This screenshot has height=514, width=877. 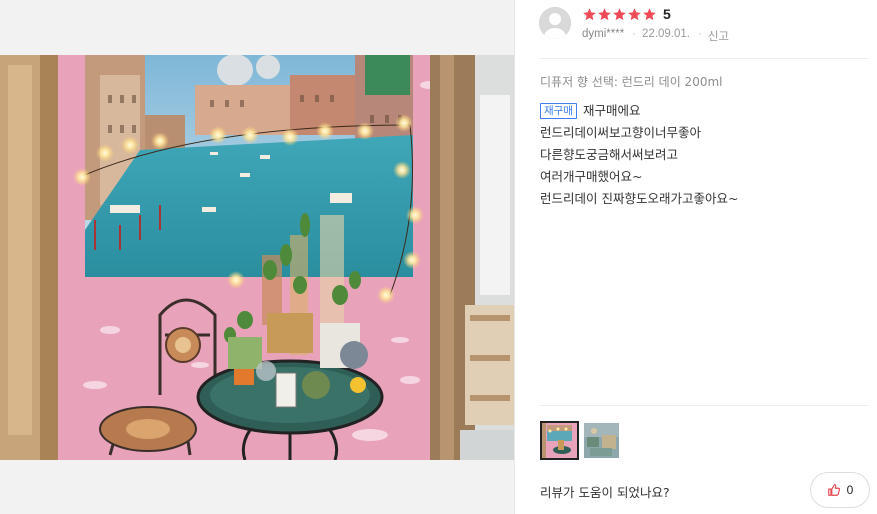 I want to click on star-row, so click(x=619, y=14).